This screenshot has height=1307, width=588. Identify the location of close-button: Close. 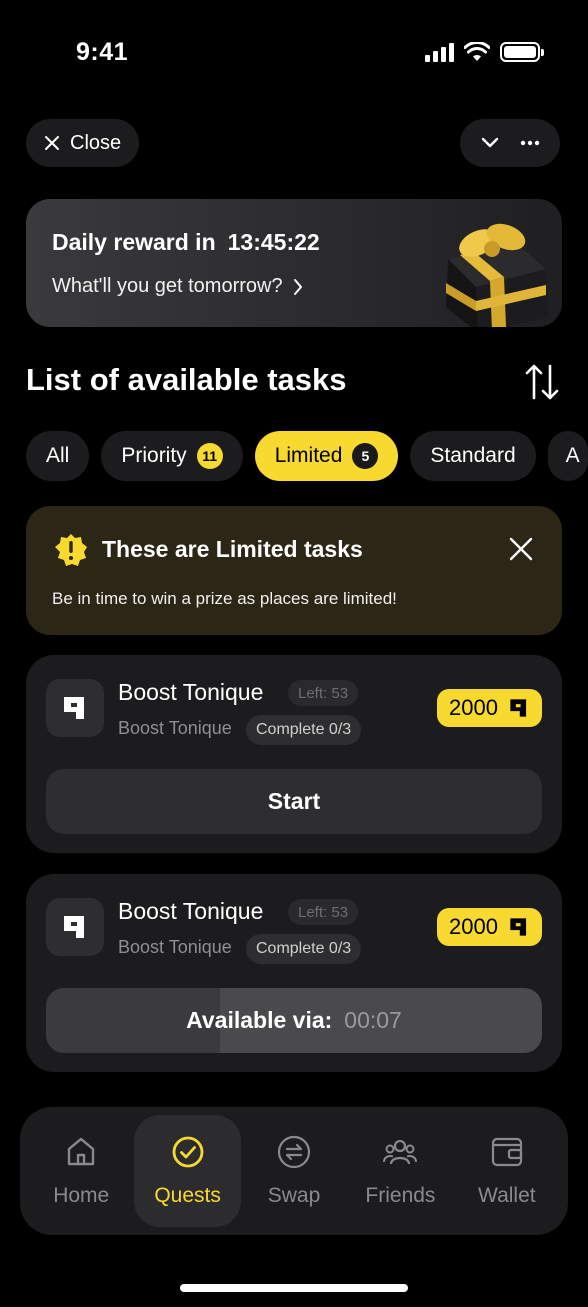
(83, 143).